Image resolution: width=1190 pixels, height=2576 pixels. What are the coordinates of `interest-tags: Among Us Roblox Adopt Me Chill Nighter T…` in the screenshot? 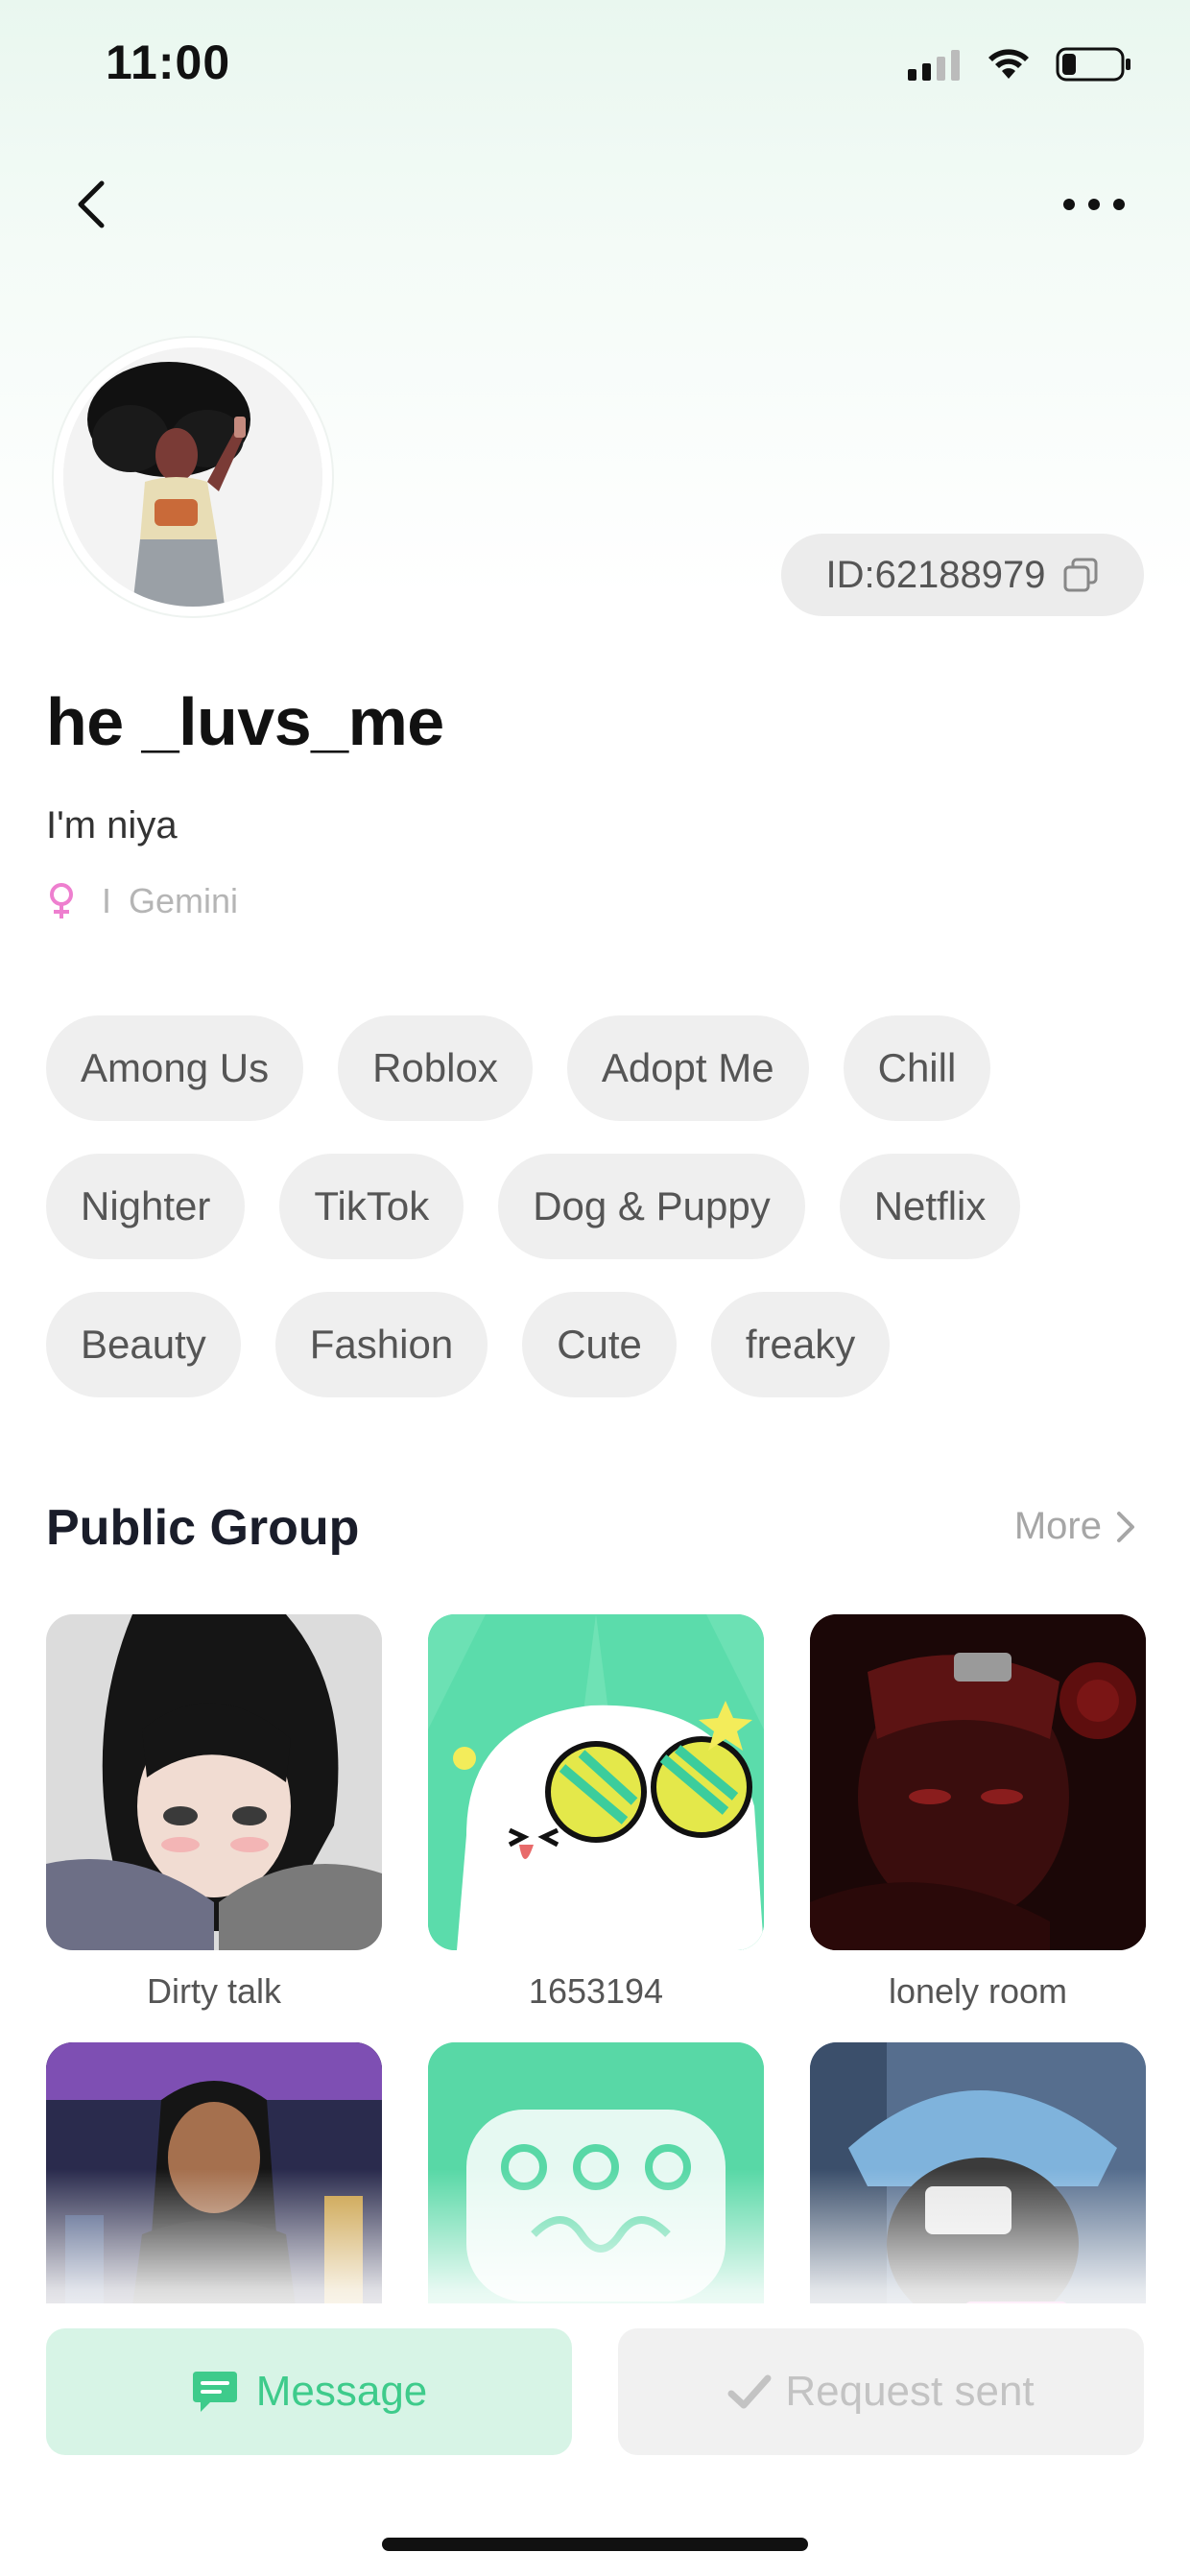 It's located at (598, 1222).